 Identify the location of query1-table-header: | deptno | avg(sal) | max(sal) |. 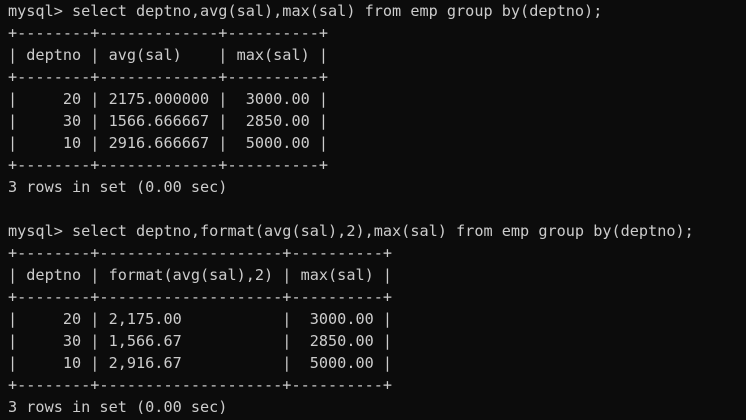
(168, 55).